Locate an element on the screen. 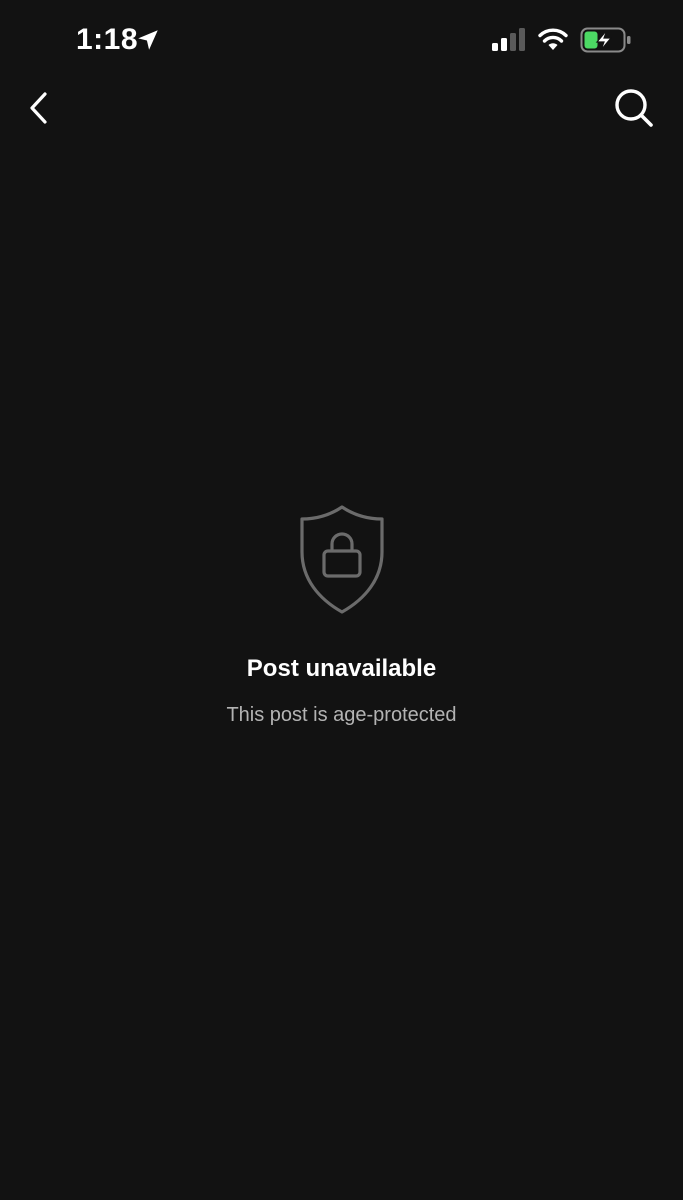 The image size is (683, 1200). shield-lock-icon is located at coordinates (341, 559).